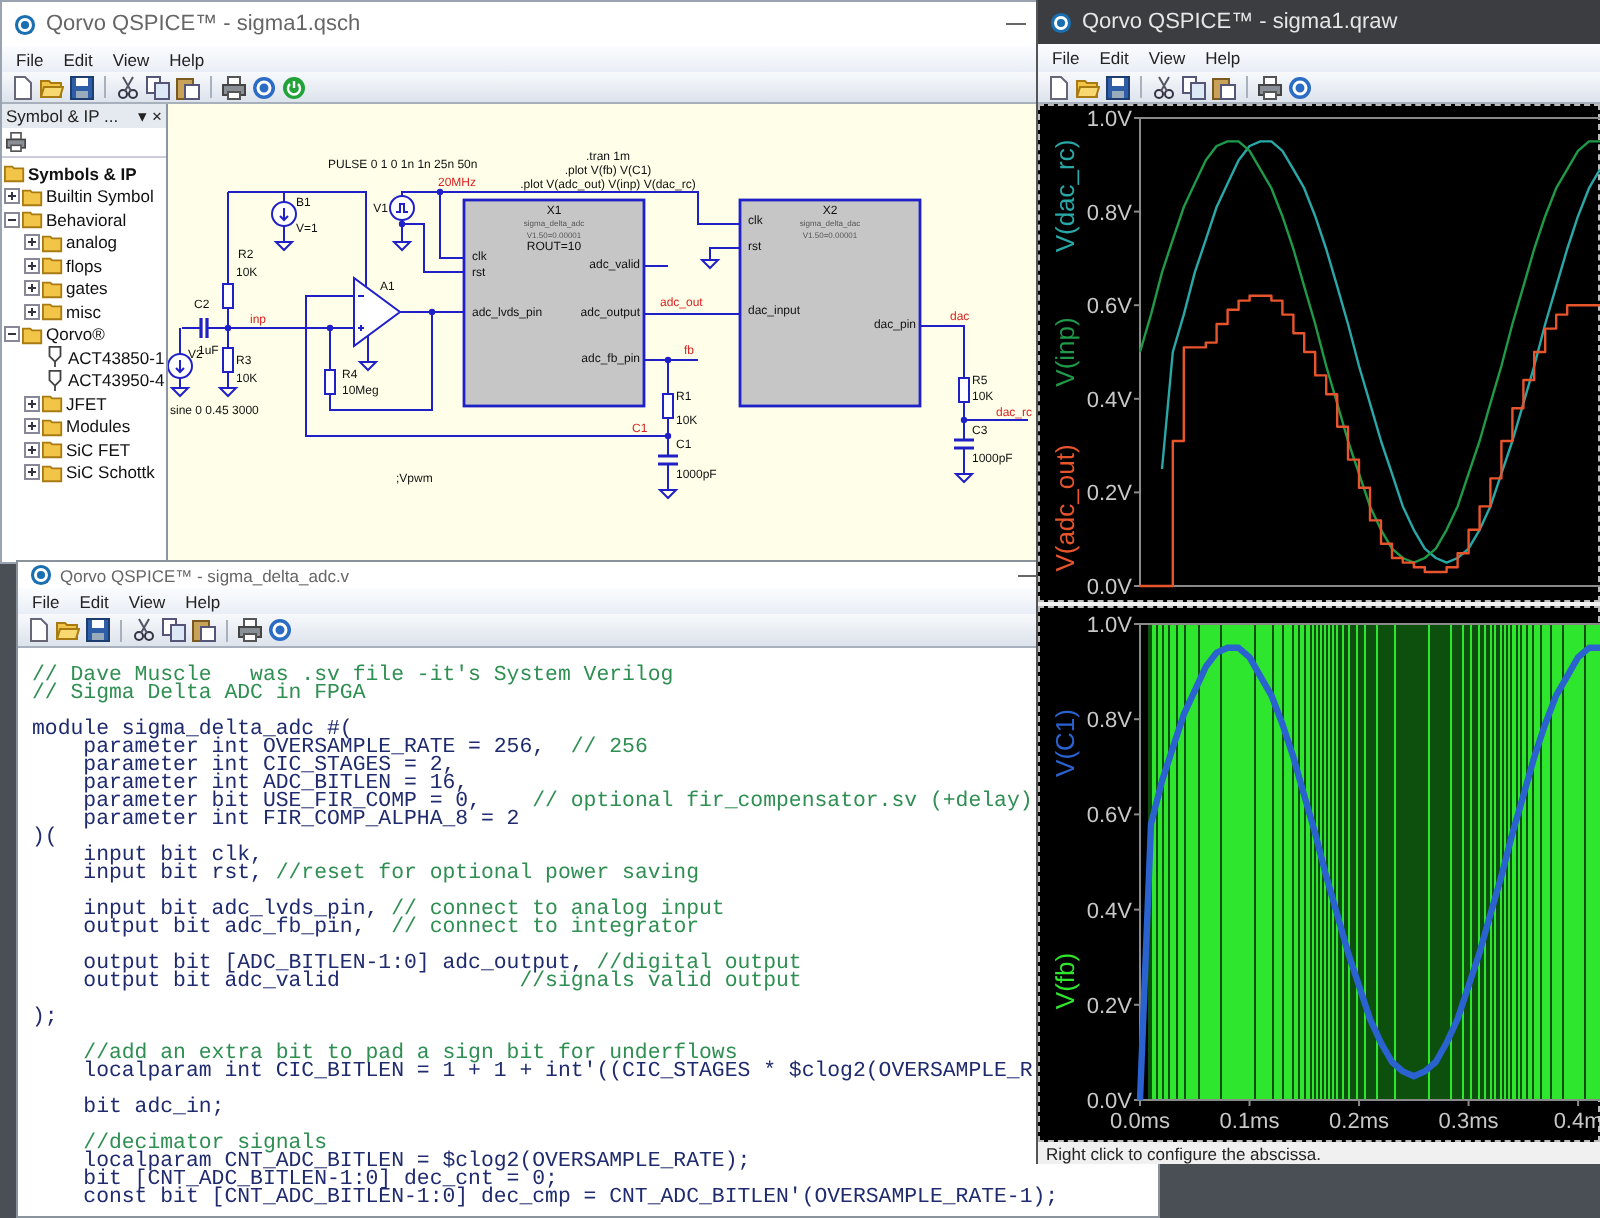 Image resolution: width=1600 pixels, height=1218 pixels. Describe the element at coordinates (92, 242) in the screenshot. I see `tree-item: analog` at that location.